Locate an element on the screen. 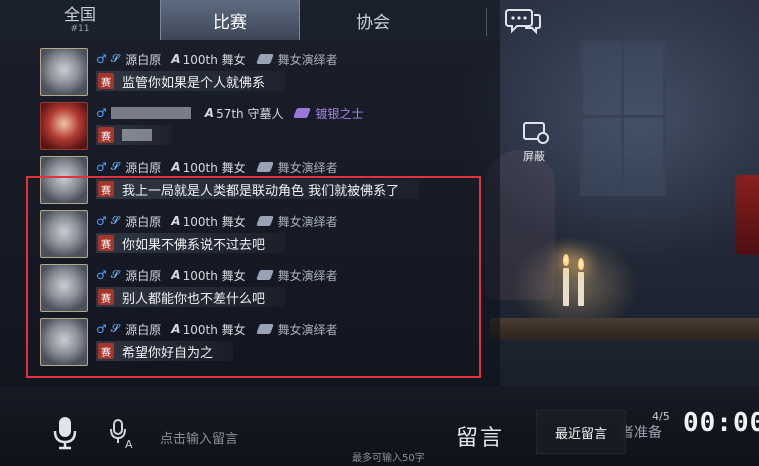 This screenshot has height=466, width=759. tab-guild: 协会 is located at coordinates (373, 20).